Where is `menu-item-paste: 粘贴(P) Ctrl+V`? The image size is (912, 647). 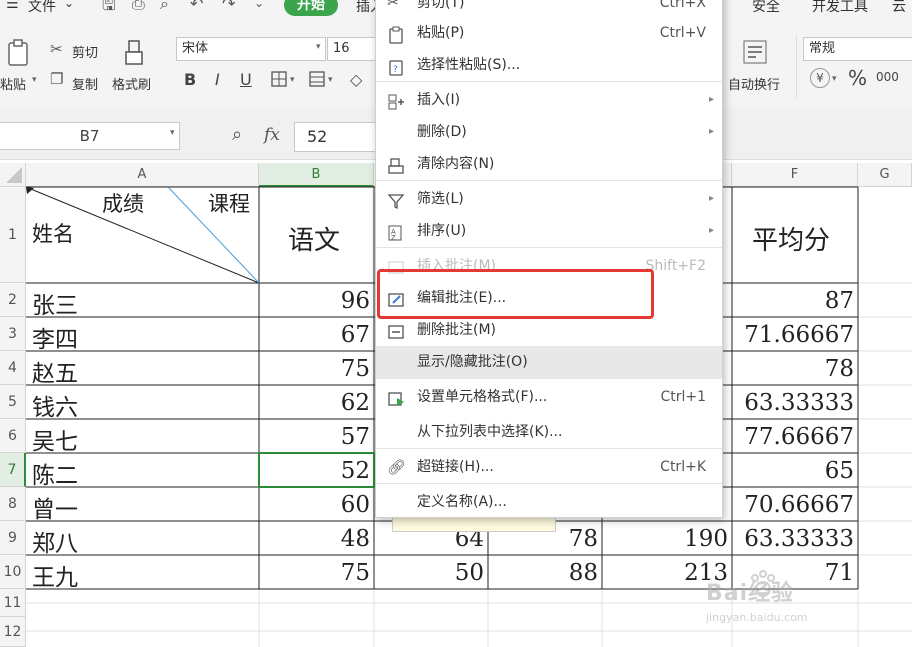 menu-item-paste: 粘贴(P) Ctrl+V is located at coordinates (549, 33).